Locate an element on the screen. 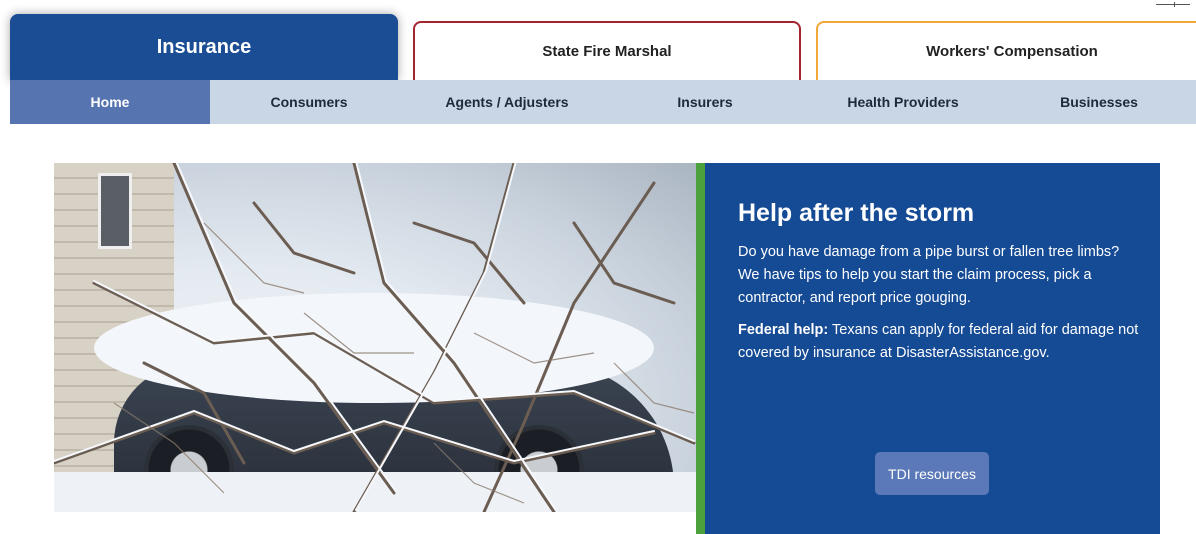 The height and width of the screenshot is (534, 1196). tab-insurance-label: Insurance is located at coordinates (204, 46).